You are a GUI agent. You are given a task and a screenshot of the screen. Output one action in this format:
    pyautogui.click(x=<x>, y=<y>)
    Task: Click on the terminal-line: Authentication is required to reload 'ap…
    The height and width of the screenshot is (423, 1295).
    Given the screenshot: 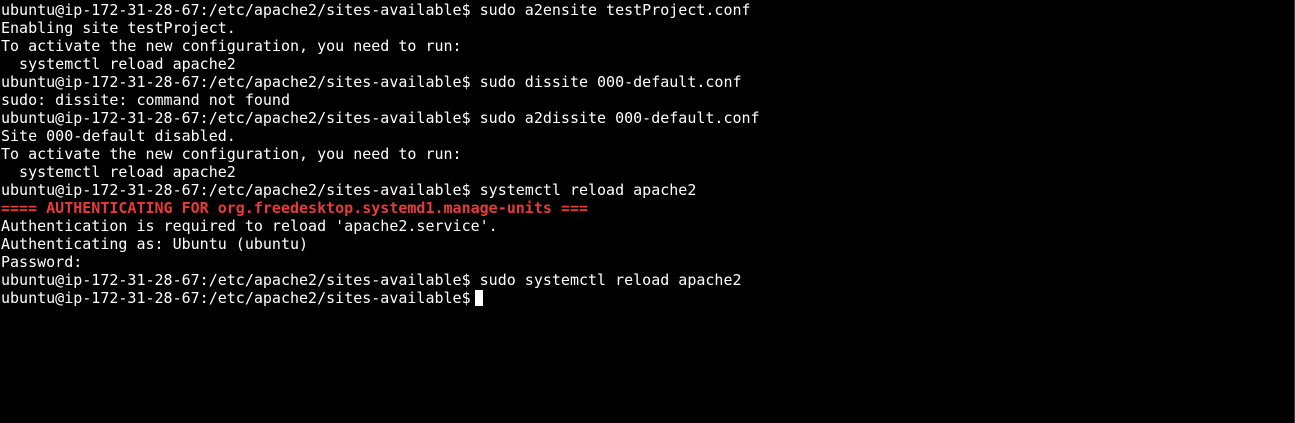 What is the action you would take?
    pyautogui.click(x=249, y=226)
    